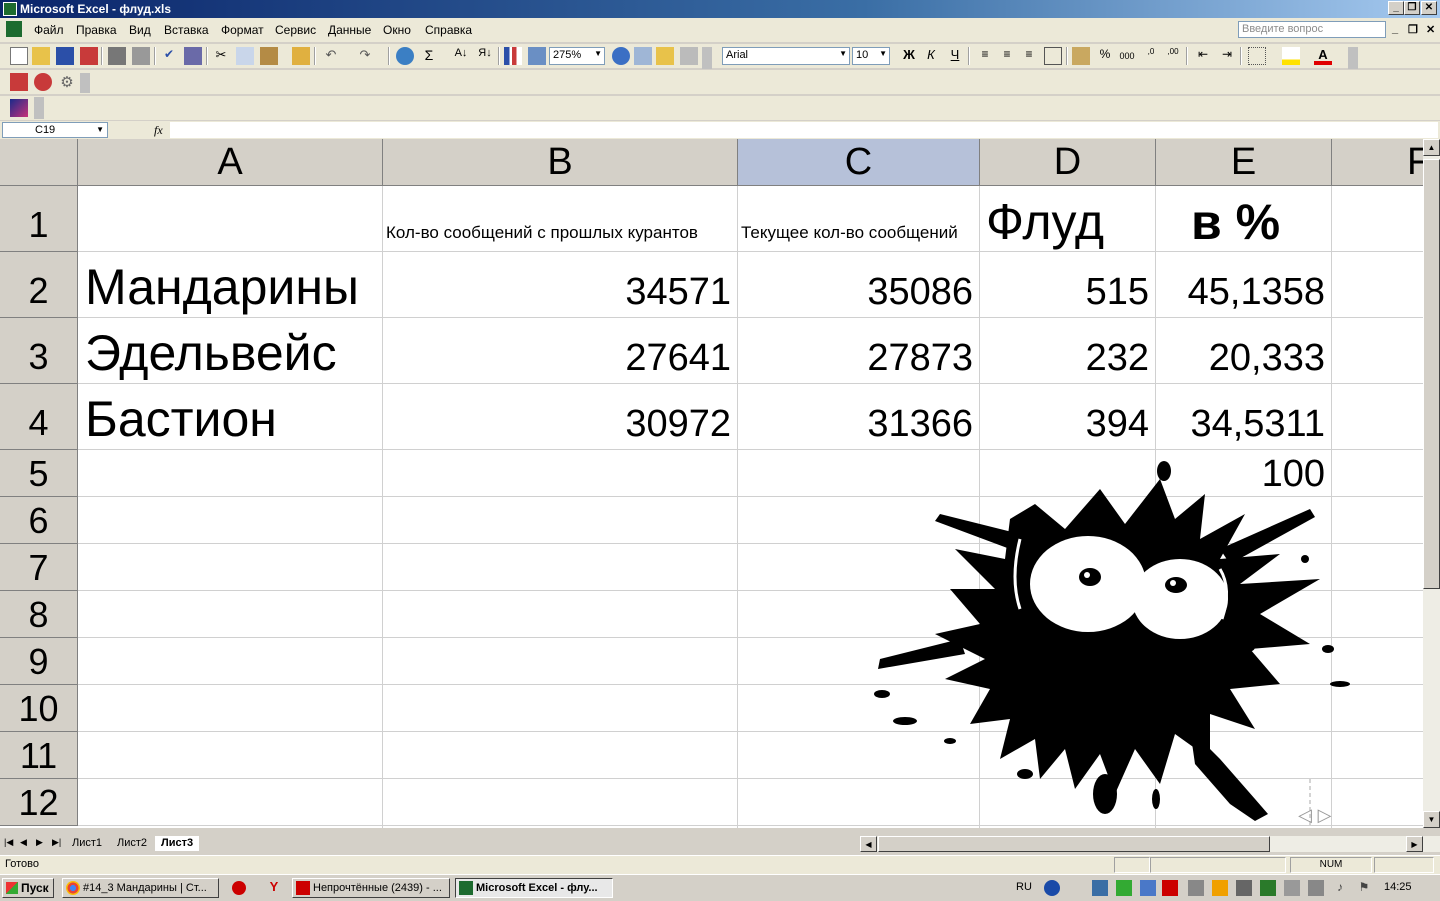 The height and width of the screenshot is (901, 1440). What do you see at coordinates (1117, 424) in the screenshot?
I see `cell-d4: 394` at bounding box center [1117, 424].